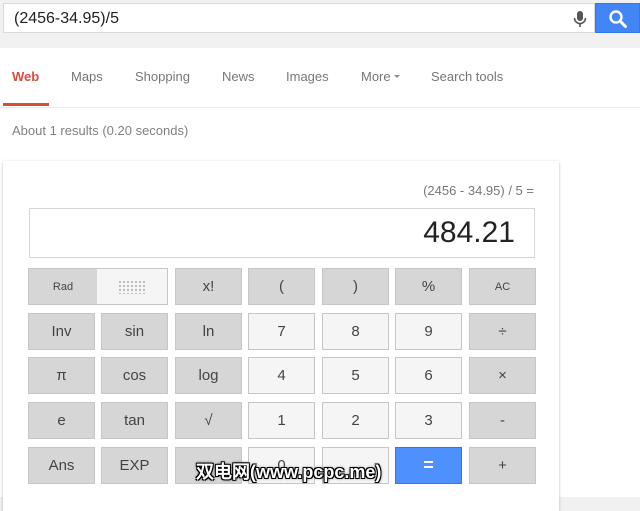  What do you see at coordinates (478, 190) in the screenshot?
I see `calculator-history: (2456 - 34.95) / 5 =` at bounding box center [478, 190].